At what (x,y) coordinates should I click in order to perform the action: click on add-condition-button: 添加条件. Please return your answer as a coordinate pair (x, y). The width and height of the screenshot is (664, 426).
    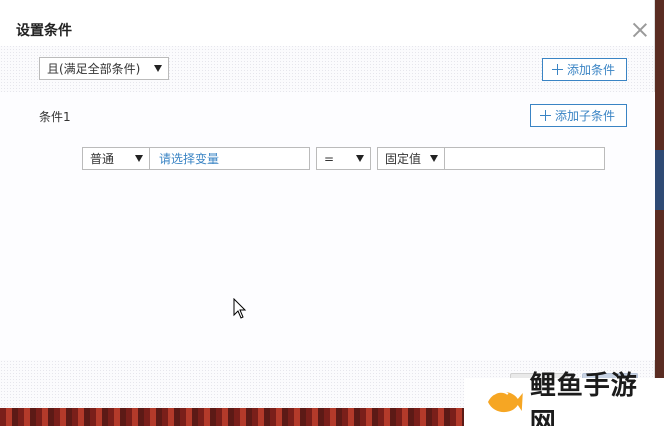
    Looking at the image, I should click on (584, 69).